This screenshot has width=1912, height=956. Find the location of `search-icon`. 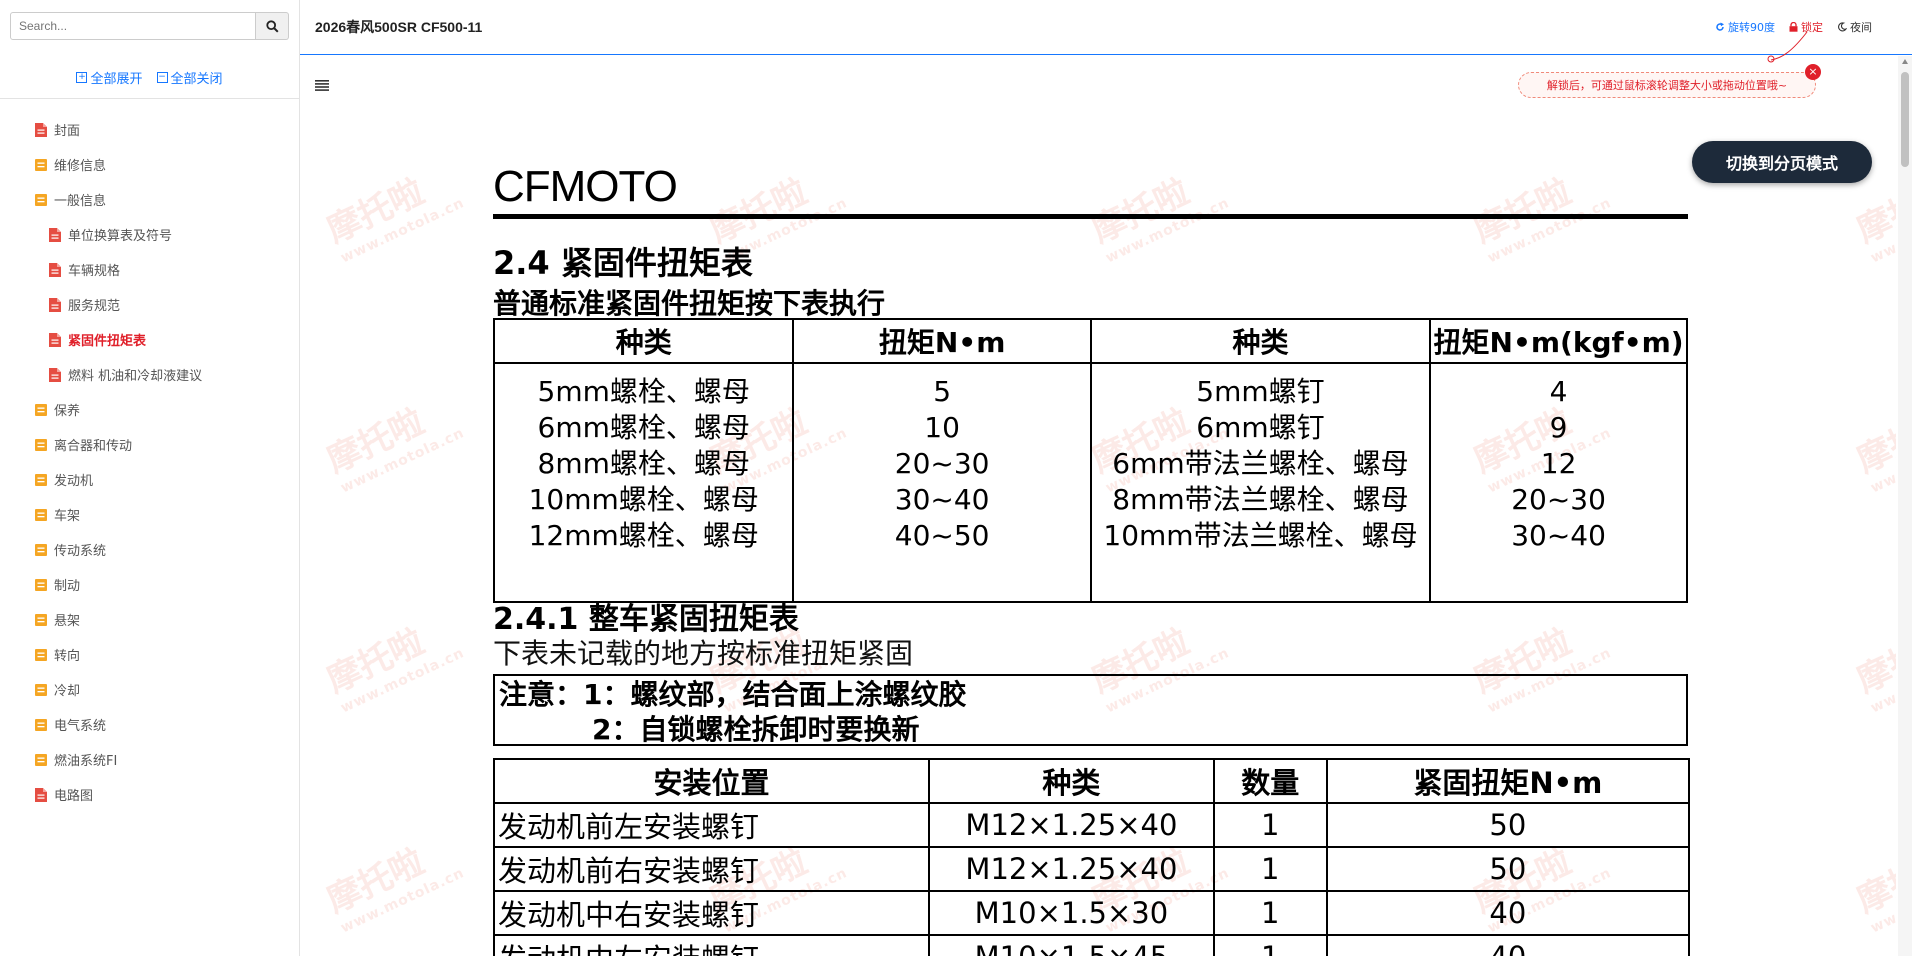

search-icon is located at coordinates (272, 26).